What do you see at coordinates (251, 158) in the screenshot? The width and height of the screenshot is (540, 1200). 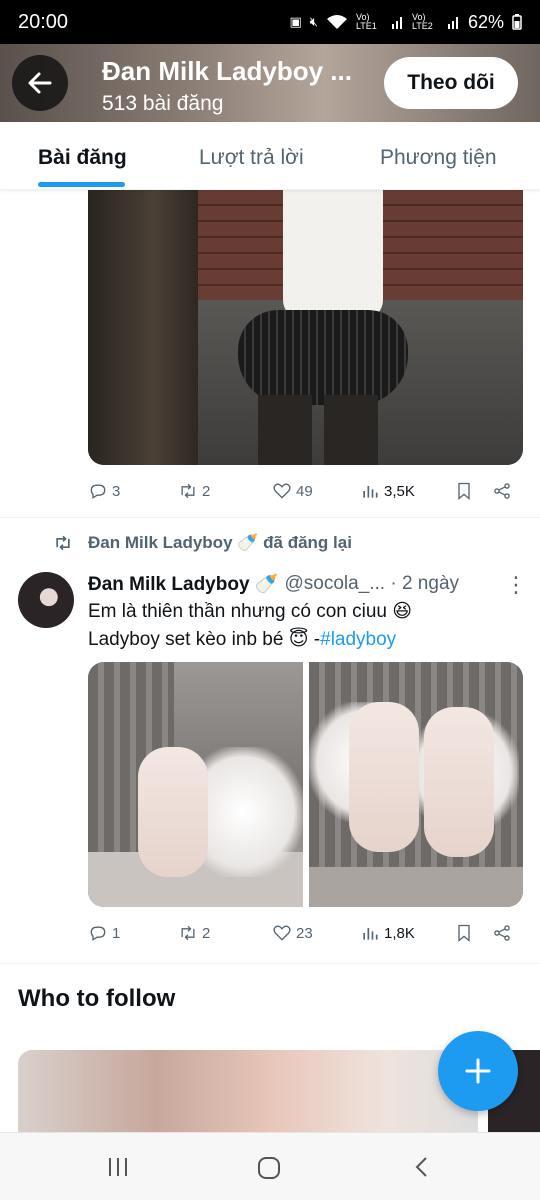 I see `tab-replies: Lượt trả lời` at bounding box center [251, 158].